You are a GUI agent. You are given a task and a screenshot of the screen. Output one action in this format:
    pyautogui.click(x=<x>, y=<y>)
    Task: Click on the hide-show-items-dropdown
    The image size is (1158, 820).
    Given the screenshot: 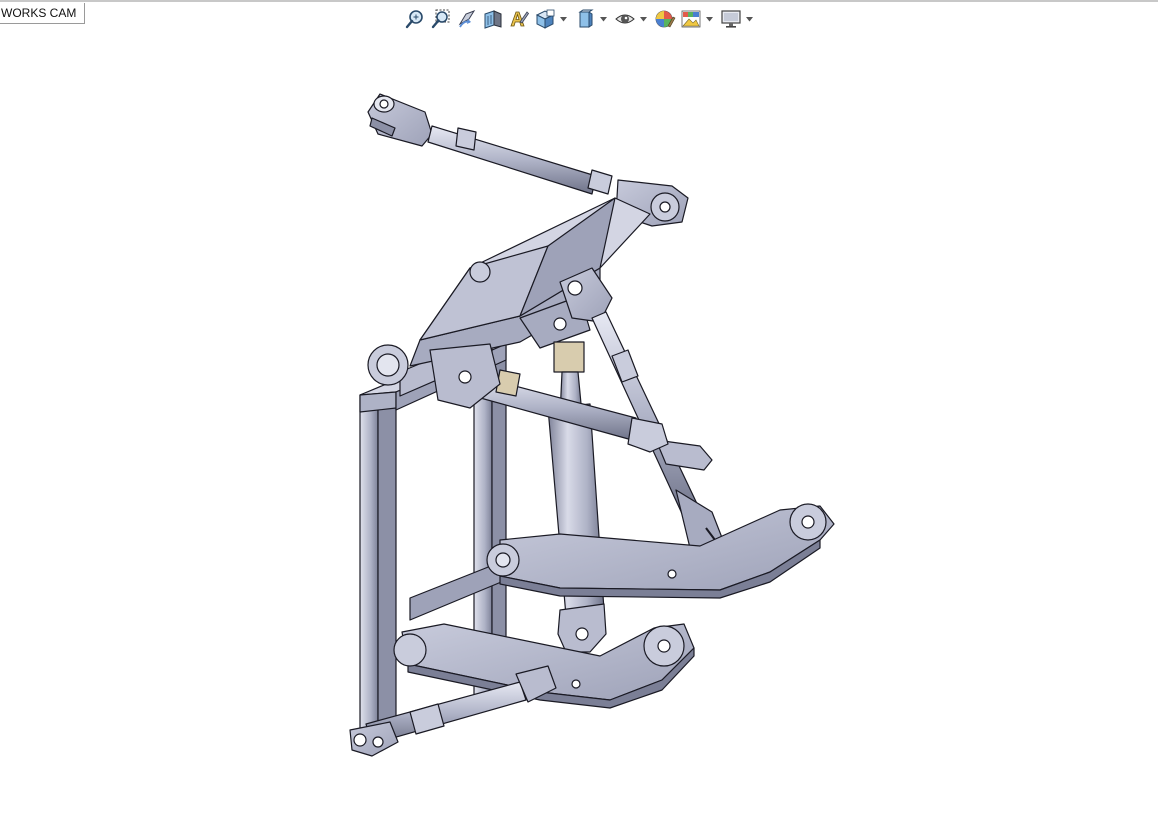 What is the action you would take?
    pyautogui.click(x=643, y=19)
    